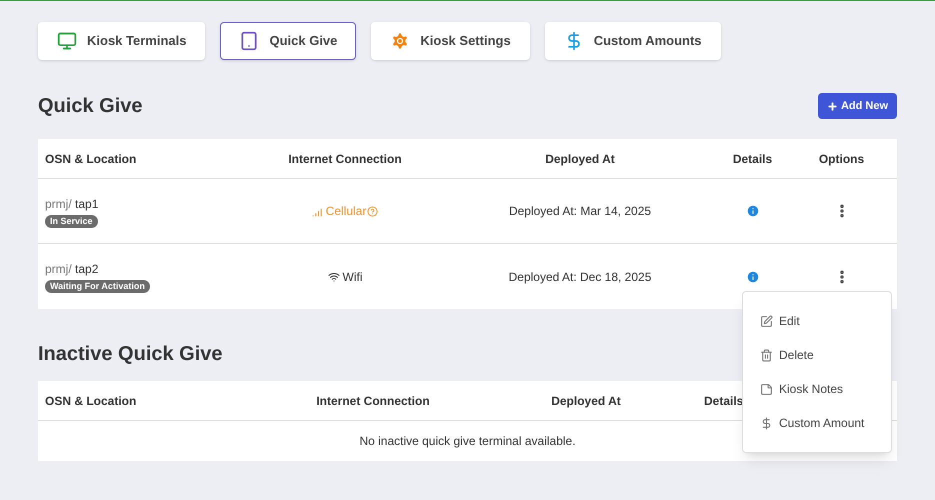 The image size is (935, 500). Describe the element at coordinates (122, 41) in the screenshot. I see `tab: Kiosk Terminals` at that location.